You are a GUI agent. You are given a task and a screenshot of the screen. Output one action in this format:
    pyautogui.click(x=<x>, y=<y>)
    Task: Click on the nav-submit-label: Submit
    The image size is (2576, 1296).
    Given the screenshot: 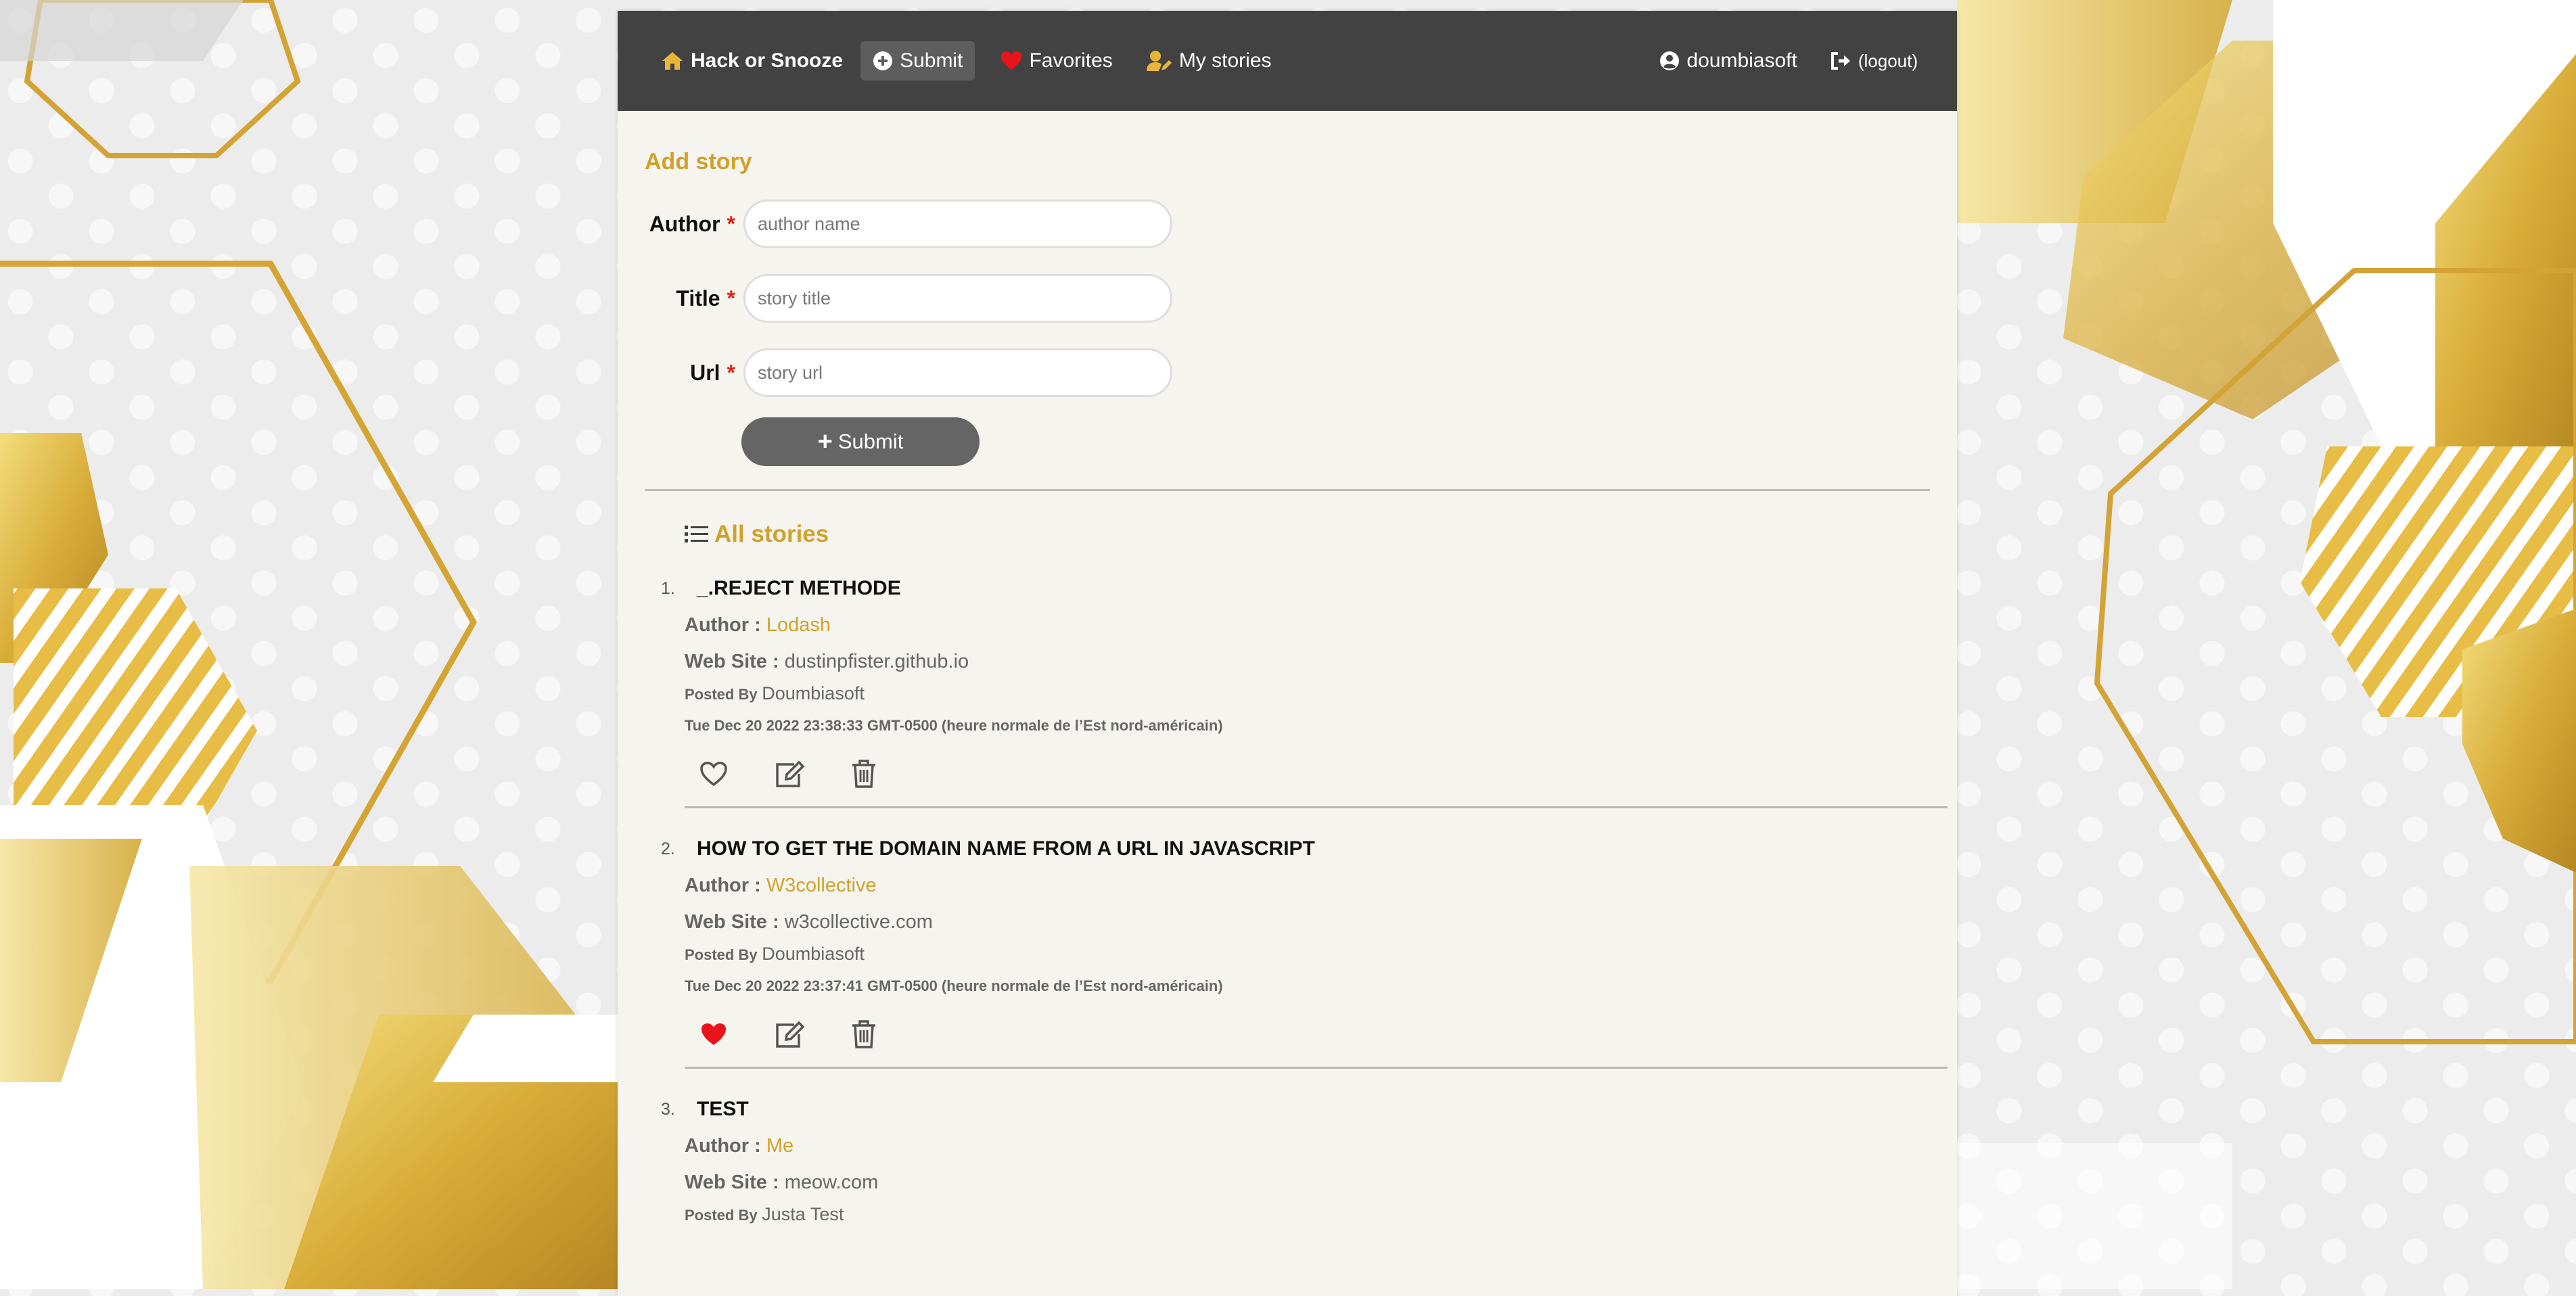 What is the action you would take?
    pyautogui.click(x=931, y=60)
    